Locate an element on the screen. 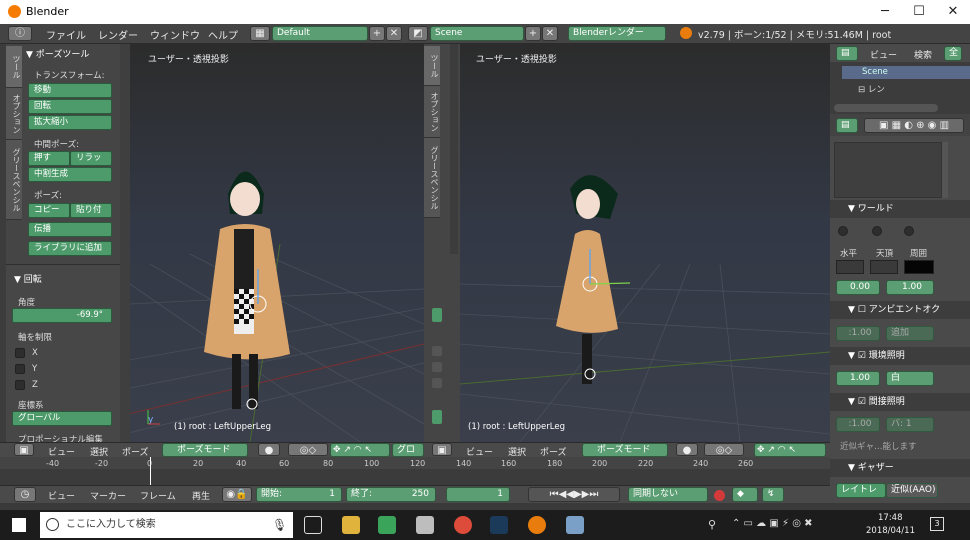 The image size is (970, 540). axis-y-checkbox is located at coordinates (20, 369).